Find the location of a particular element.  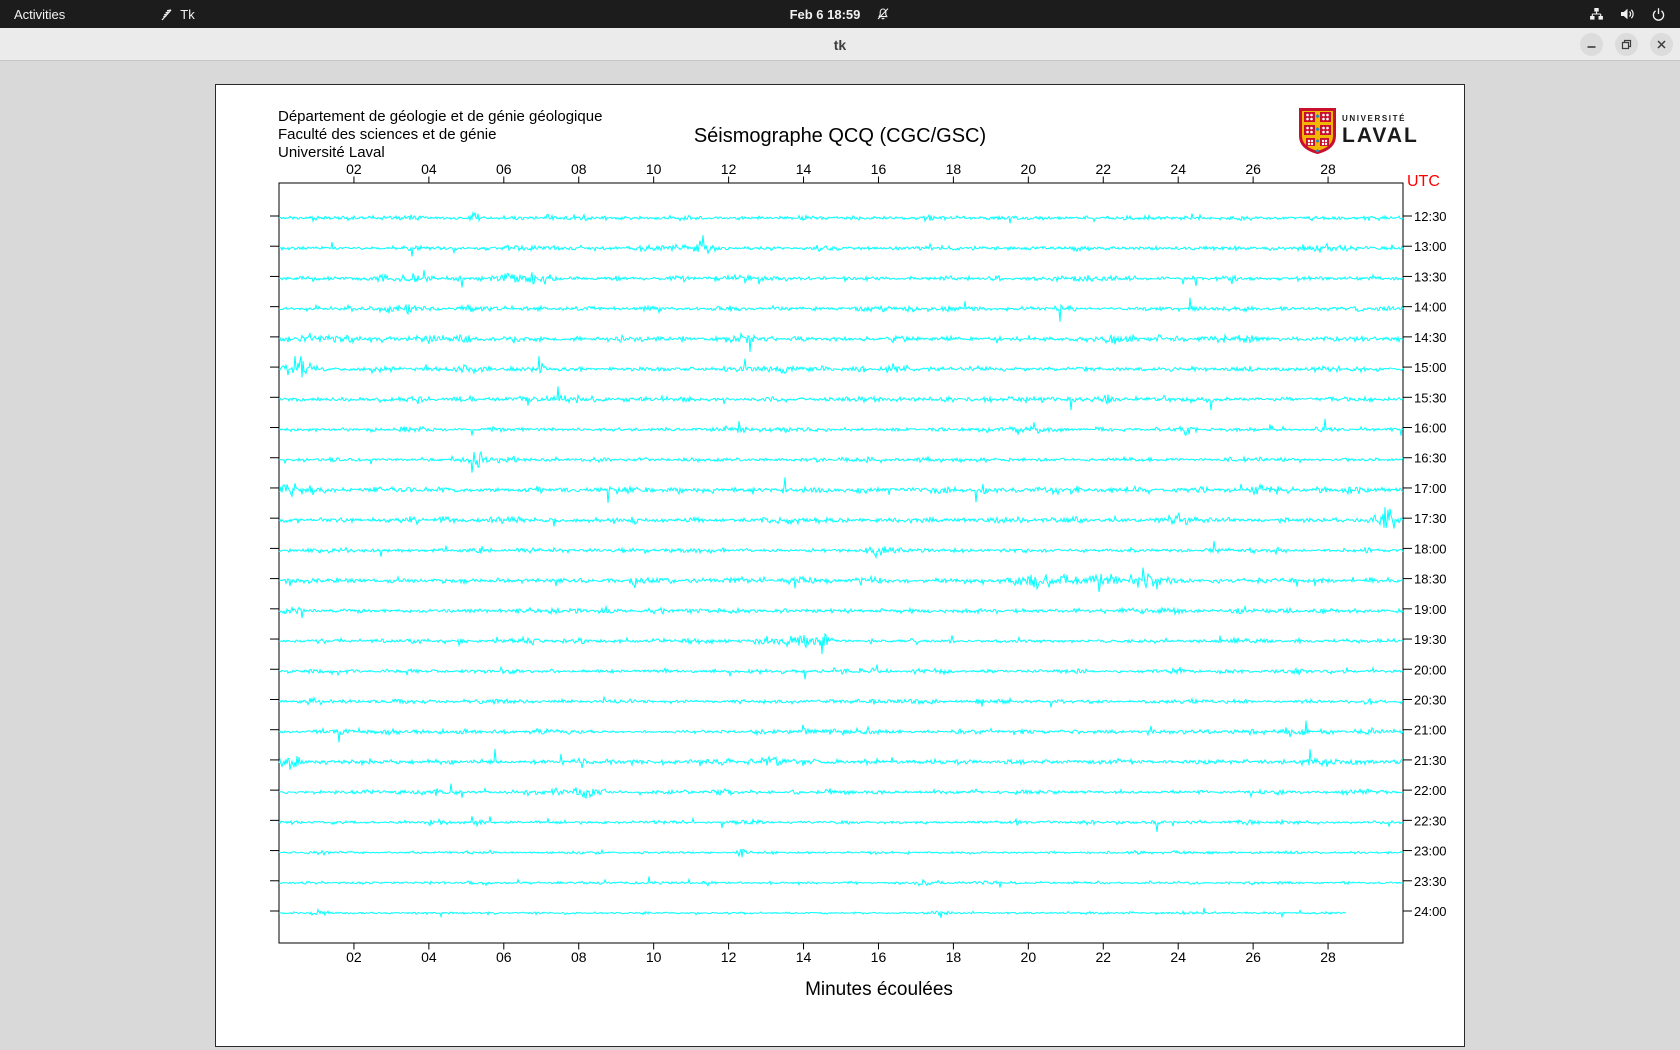

utc-time-label: 19:30 is located at coordinates (1430, 639).